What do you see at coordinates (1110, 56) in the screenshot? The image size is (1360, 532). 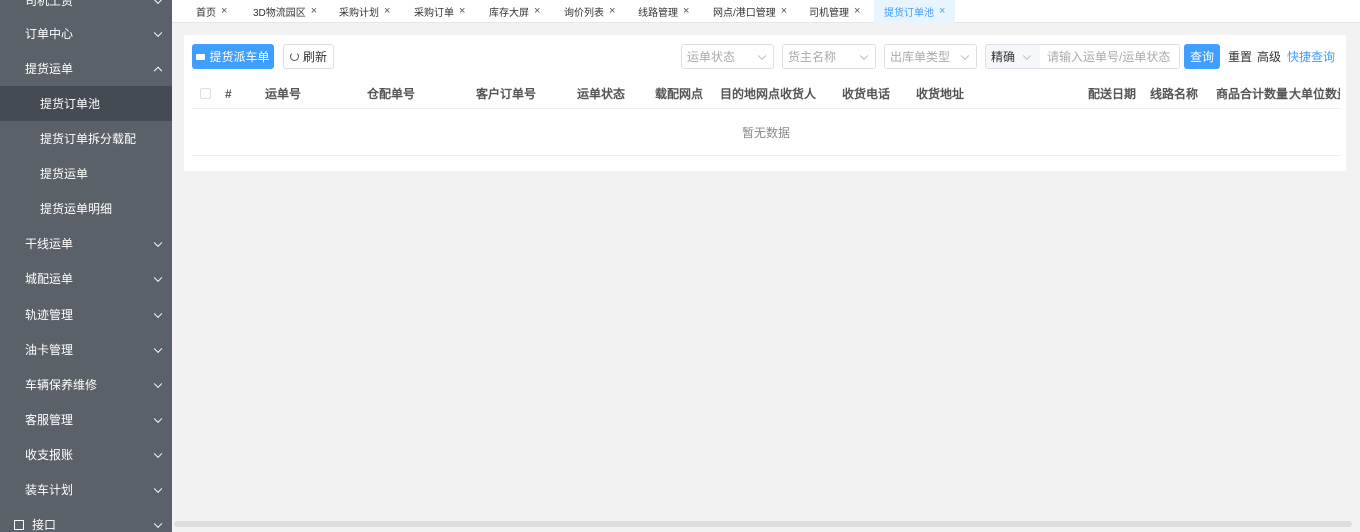 I see `search-input` at bounding box center [1110, 56].